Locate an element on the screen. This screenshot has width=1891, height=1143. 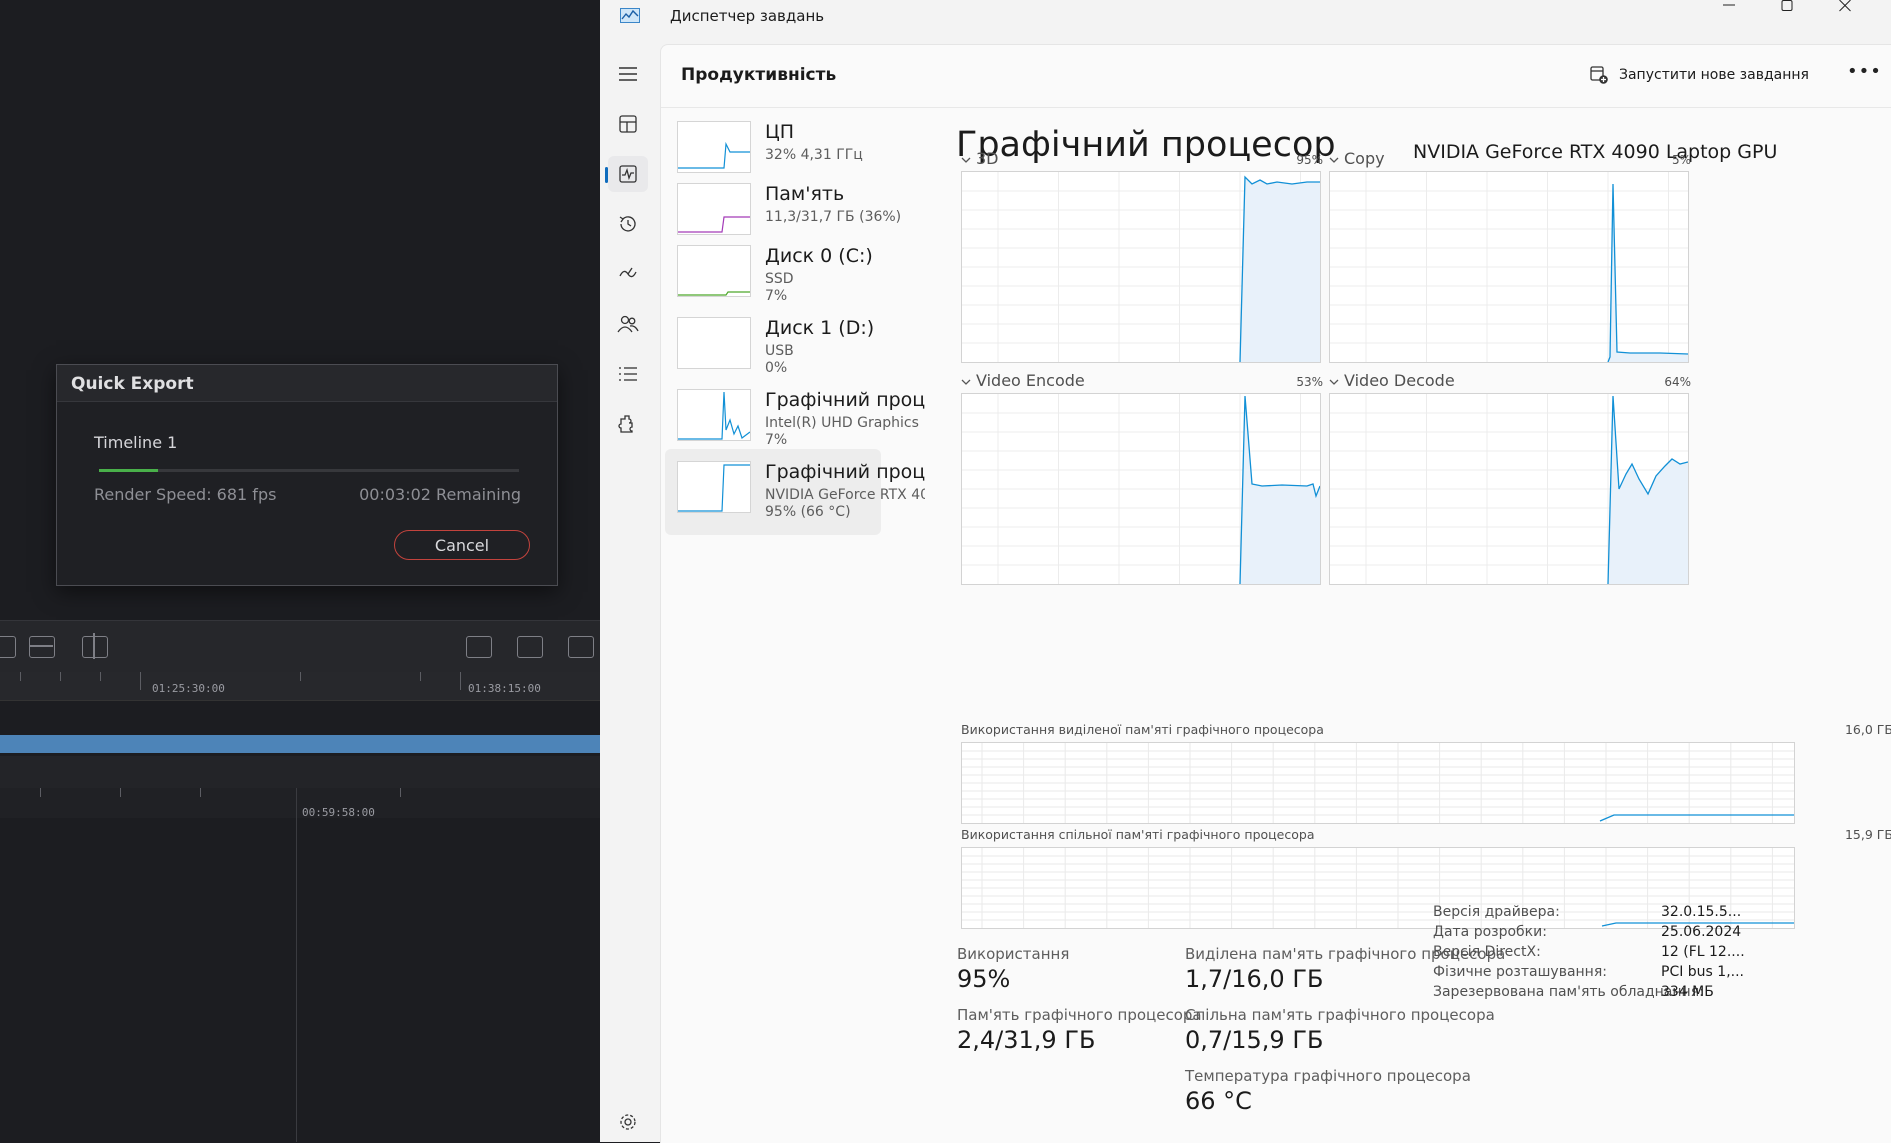
cancel-button: Cancel is located at coordinates (462, 545).